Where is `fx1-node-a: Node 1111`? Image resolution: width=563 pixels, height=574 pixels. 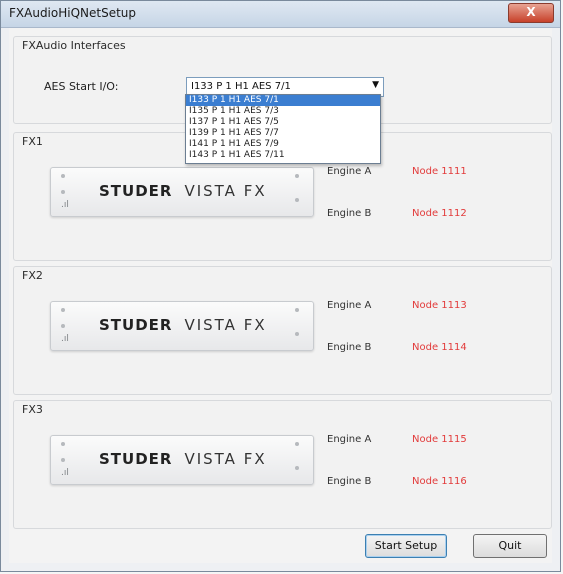 fx1-node-a: Node 1111 is located at coordinates (439, 171).